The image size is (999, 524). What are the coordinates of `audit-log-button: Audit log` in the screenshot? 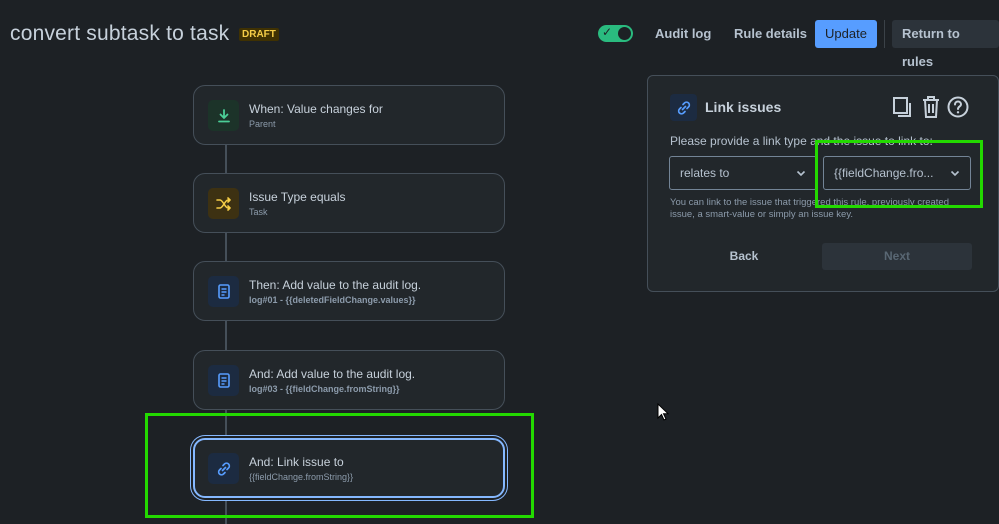 It's located at (683, 34).